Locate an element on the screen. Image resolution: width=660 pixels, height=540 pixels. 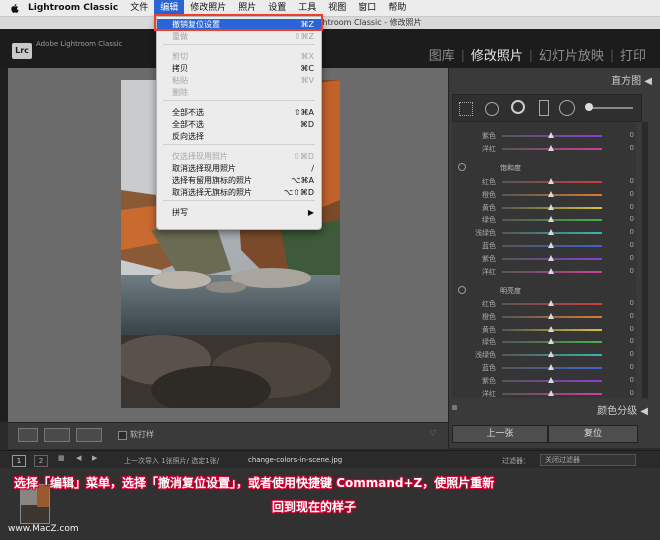
edit-menu-item: 全部不选 ⇧⌘A is located at coordinates (239, 112).